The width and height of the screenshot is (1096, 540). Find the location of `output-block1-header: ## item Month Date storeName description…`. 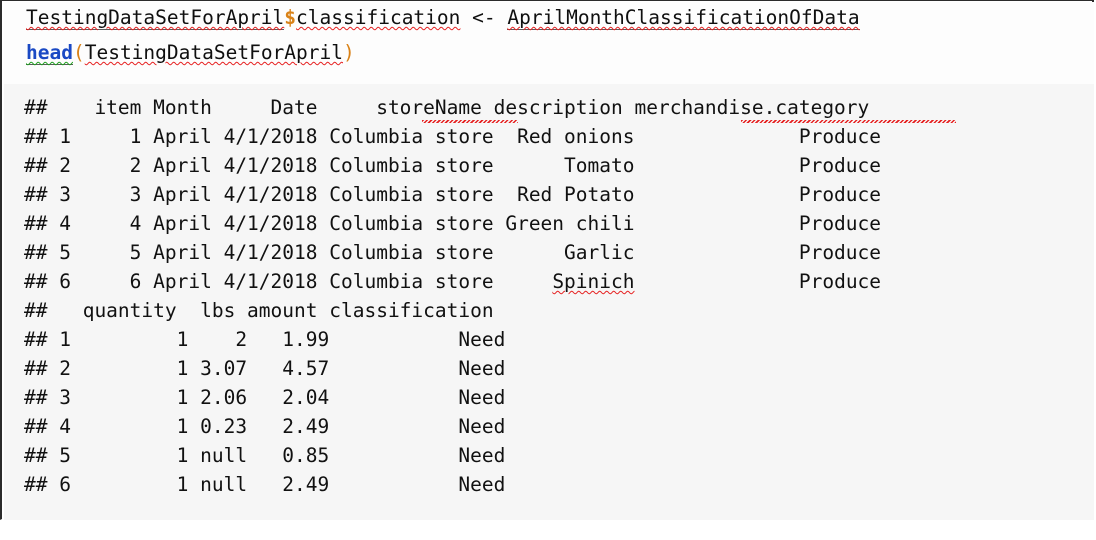

output-block1-header: ## item Month Date storeName description… is located at coordinates (446, 108).